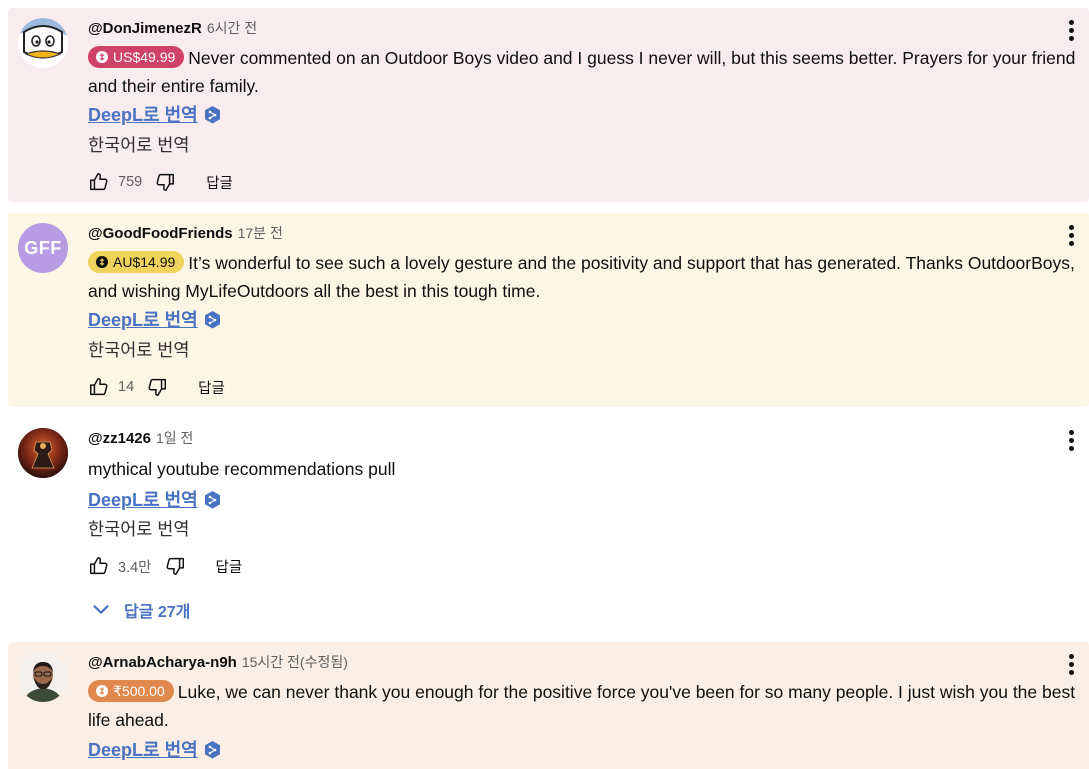 The width and height of the screenshot is (1089, 769). What do you see at coordinates (145, 28) in the screenshot?
I see `author-name: @DonJimenezR` at bounding box center [145, 28].